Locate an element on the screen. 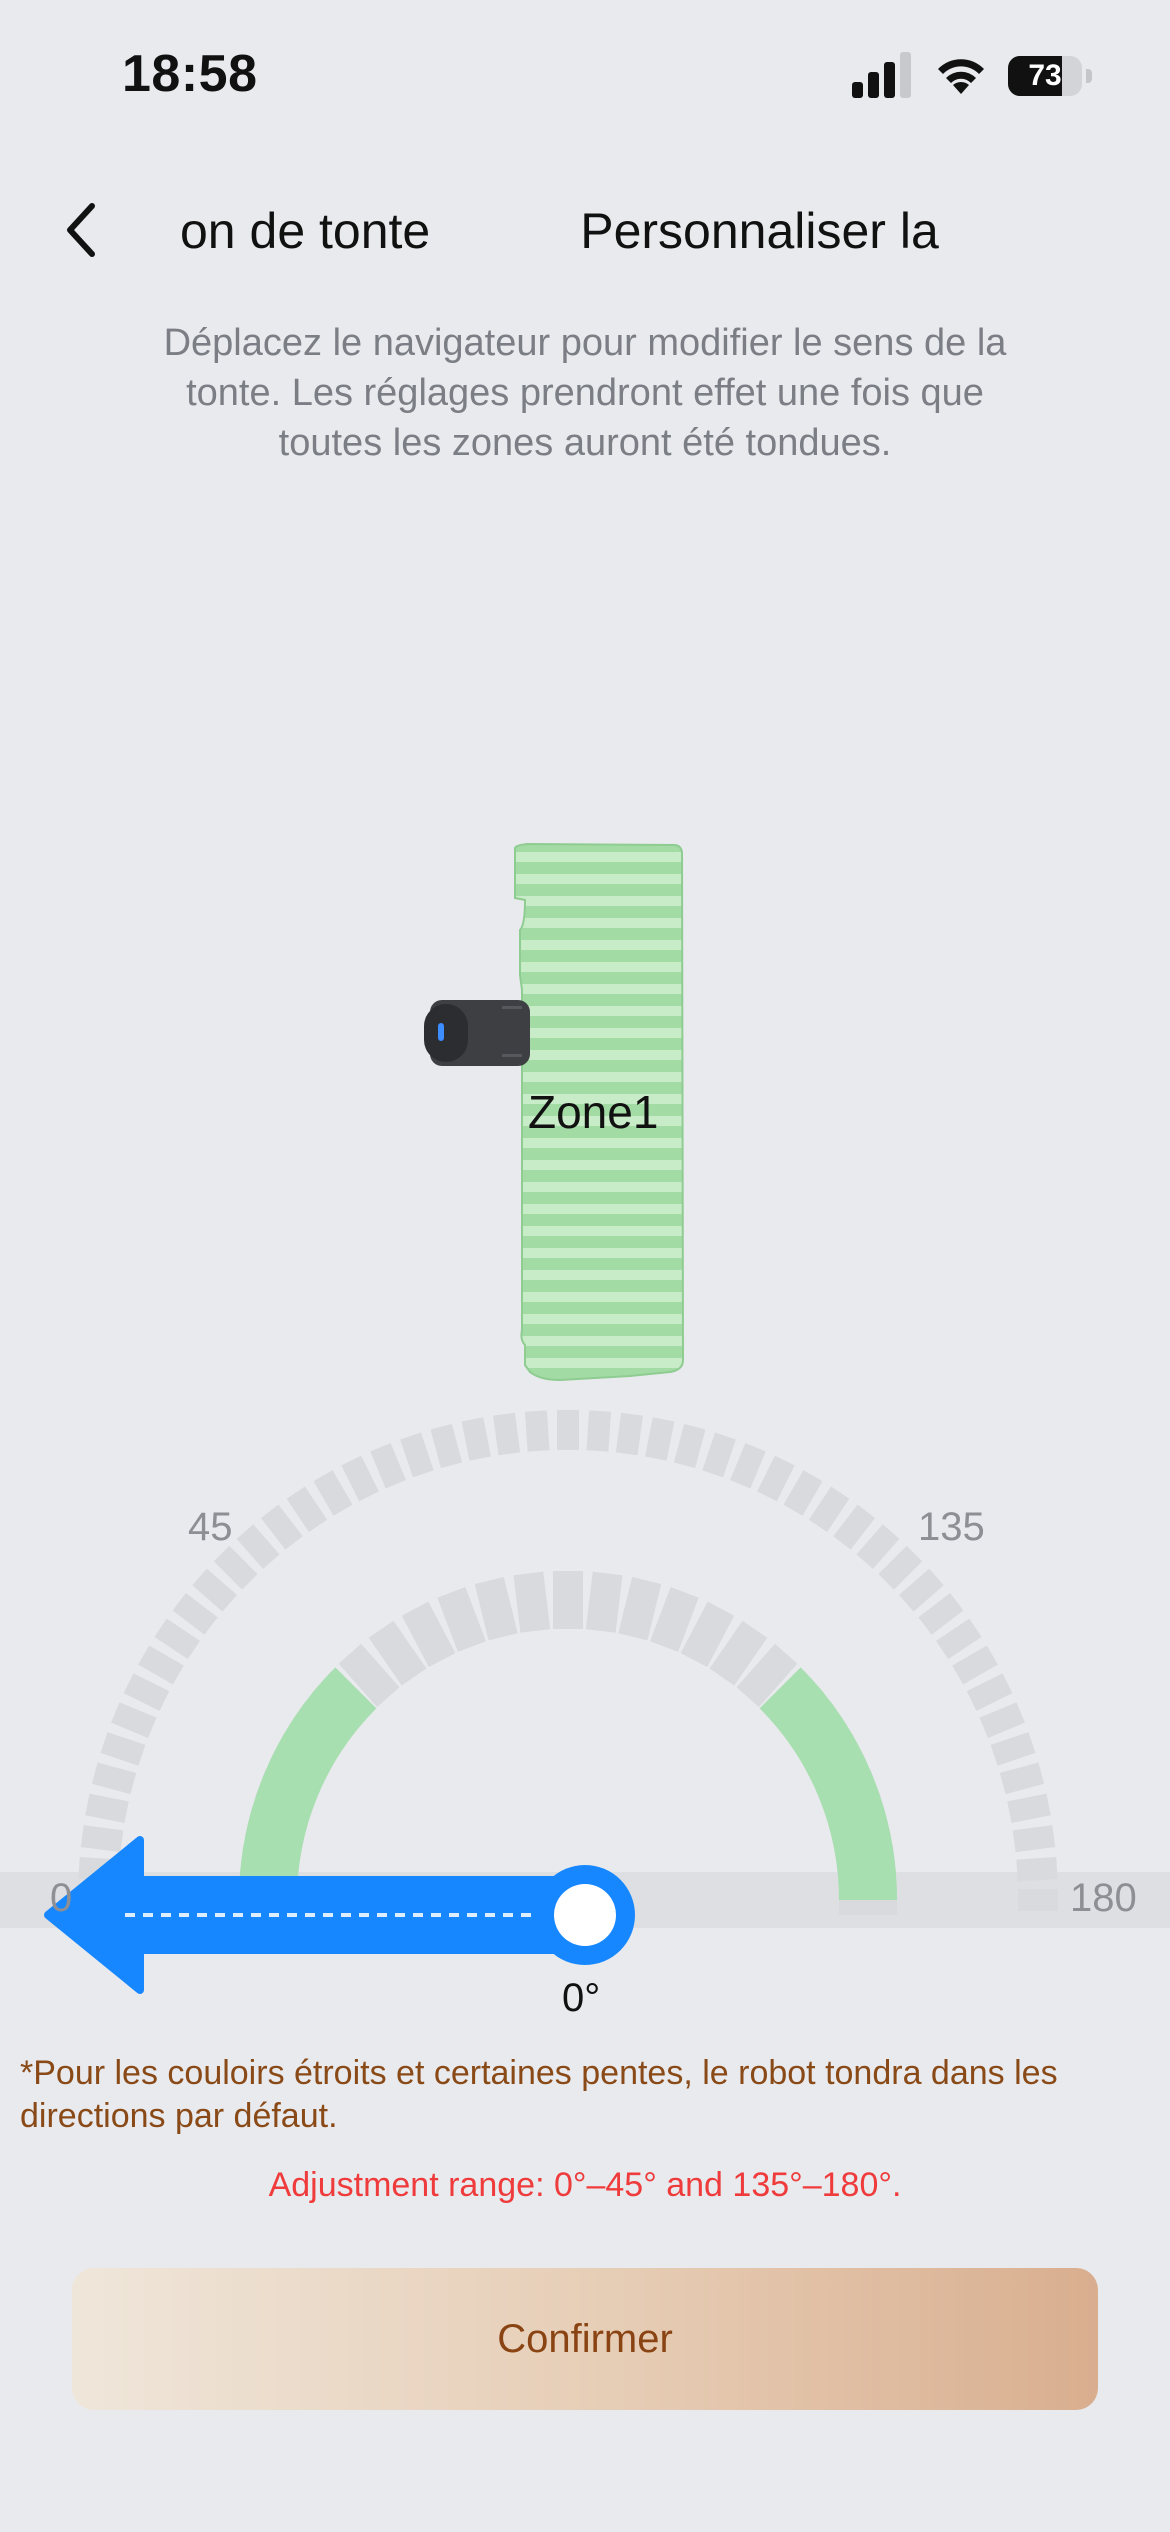  angle-value: 0° is located at coordinates (581, 1998).